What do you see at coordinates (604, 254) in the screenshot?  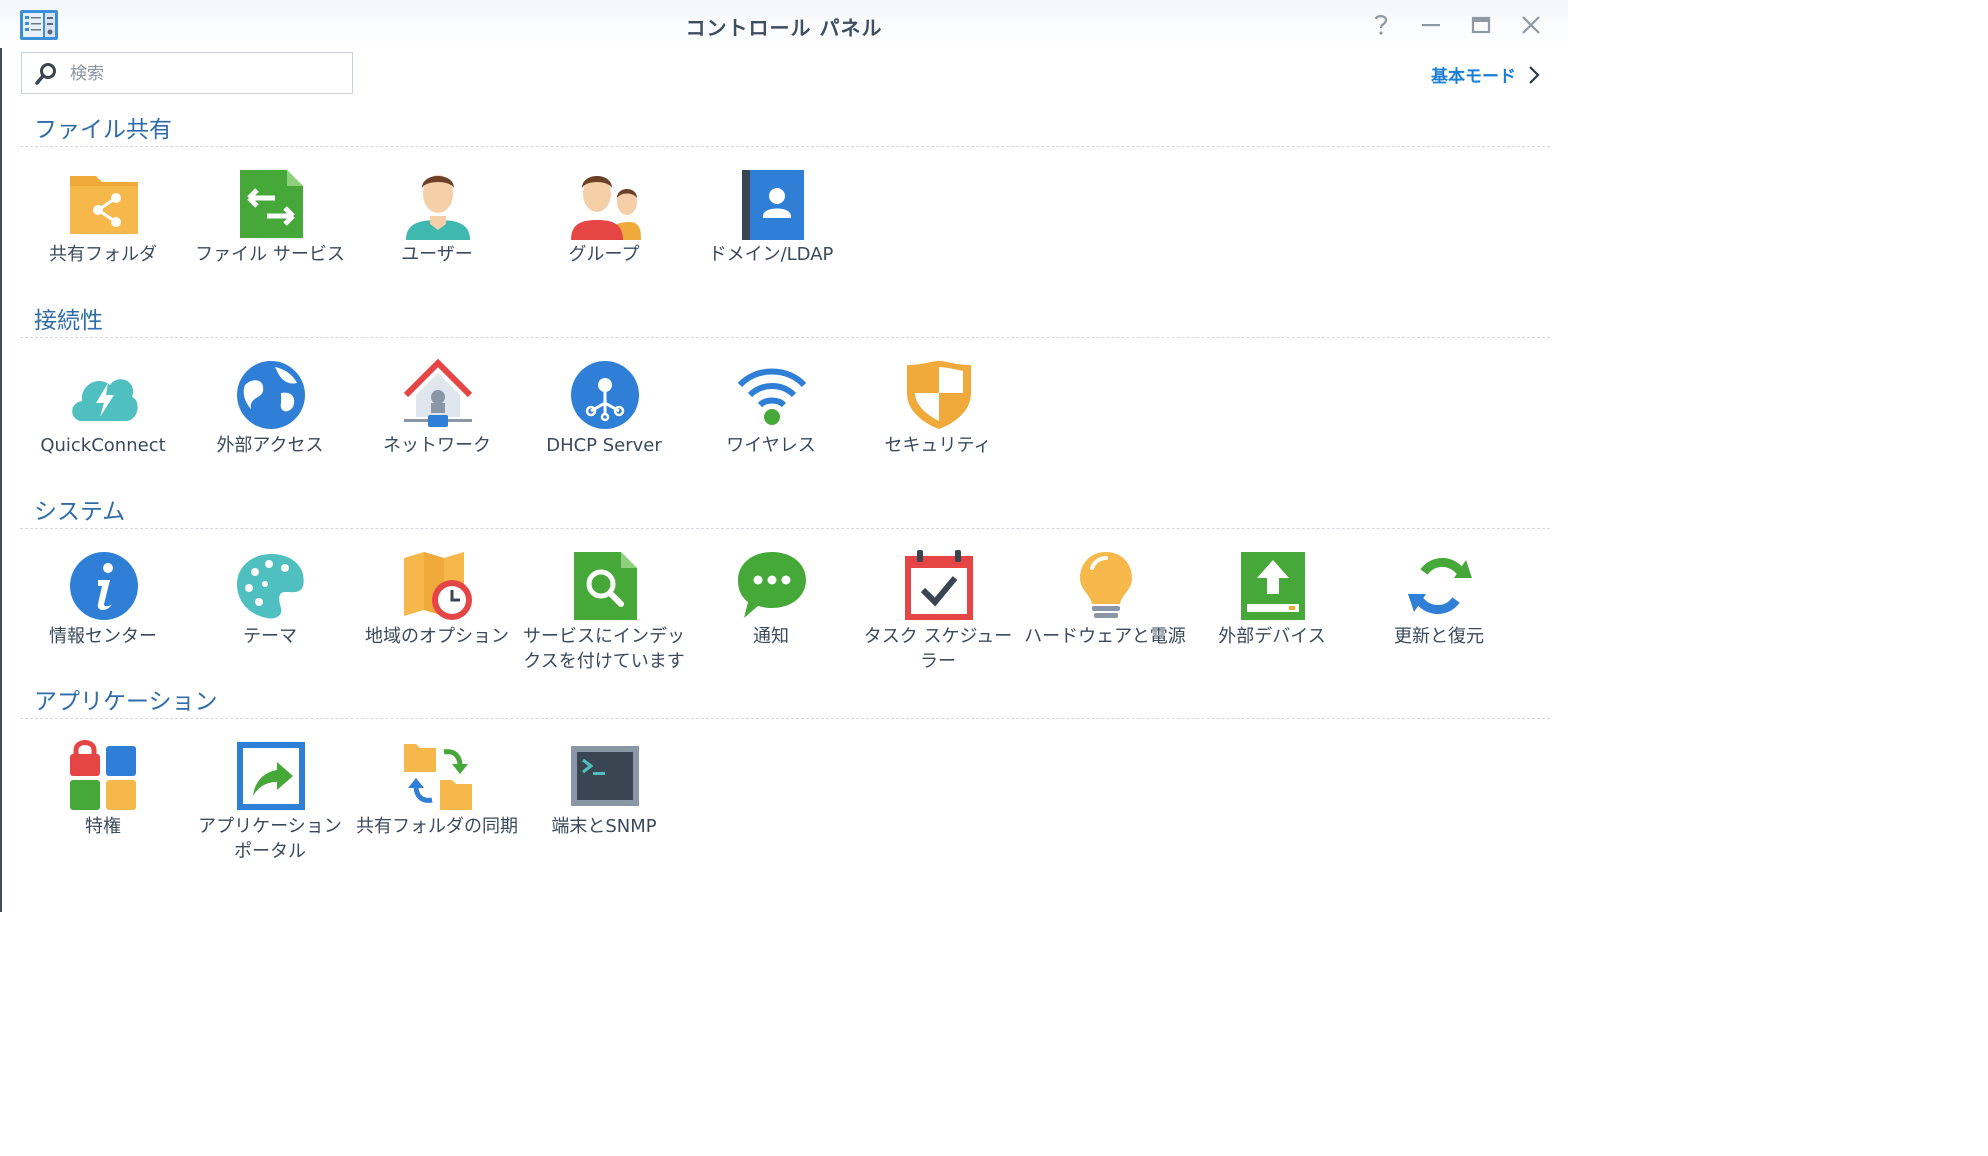 I see `item-label: グループ` at bounding box center [604, 254].